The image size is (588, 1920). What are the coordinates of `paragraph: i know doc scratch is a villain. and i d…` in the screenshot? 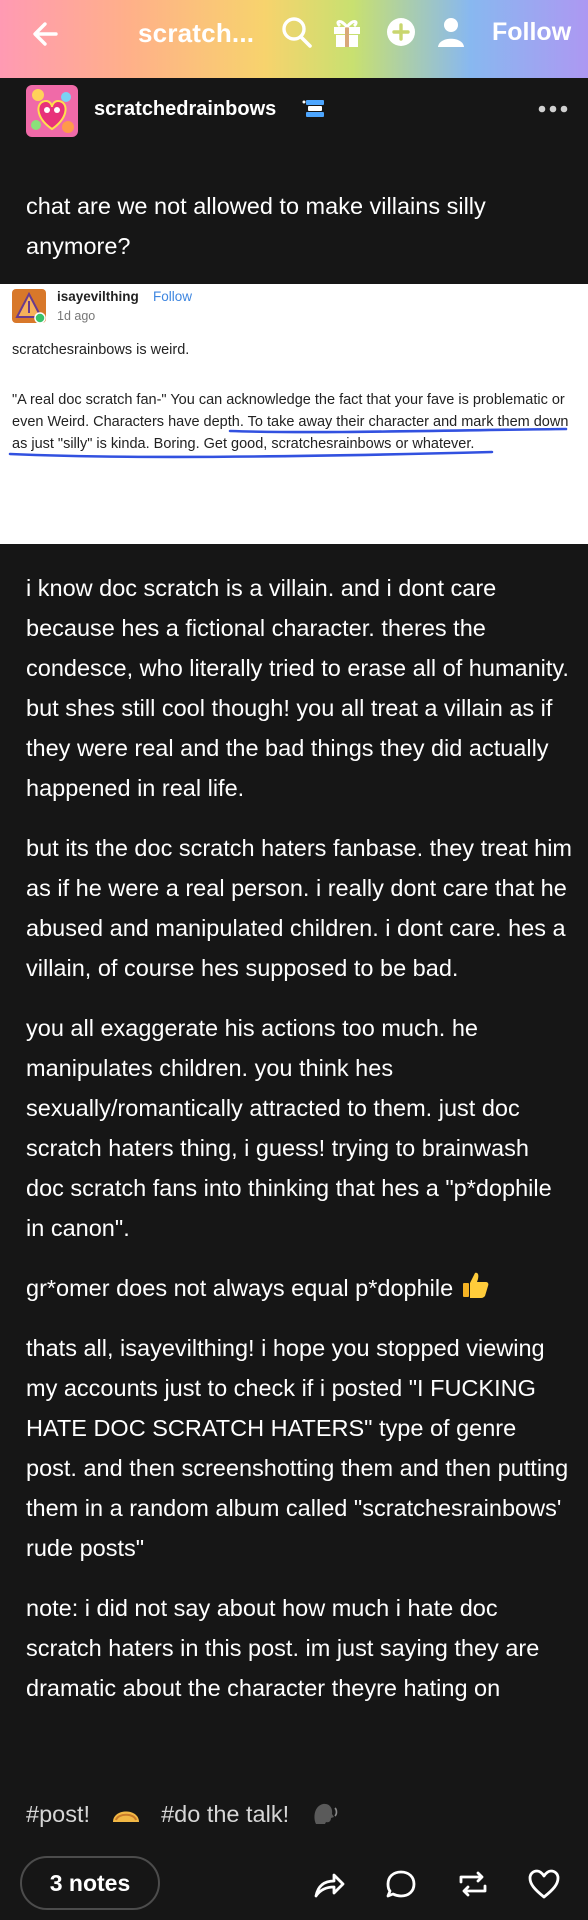 It's located at (297, 688).